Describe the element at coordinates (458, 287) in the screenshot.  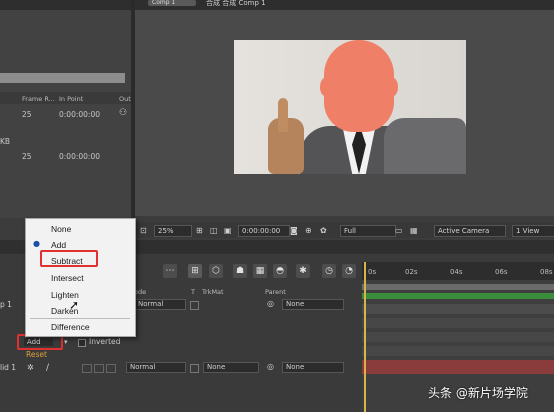
I see `work-area-bar` at that location.